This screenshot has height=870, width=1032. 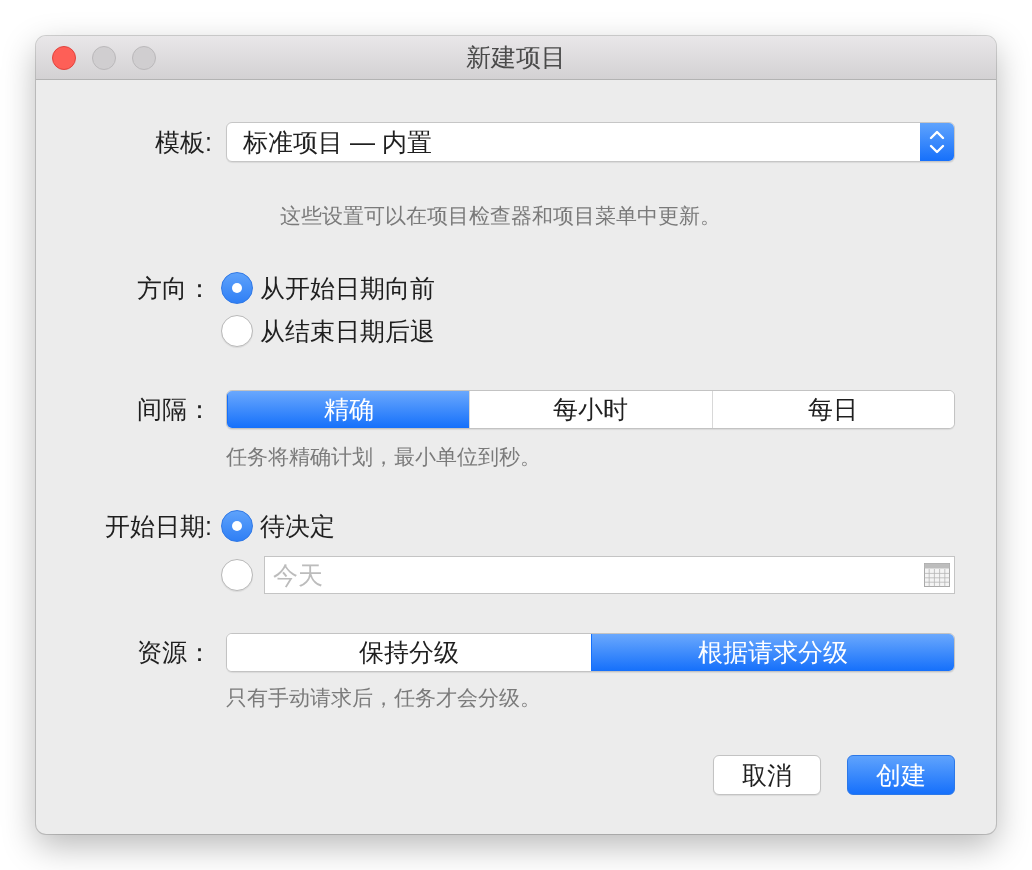 What do you see at coordinates (832, 409) in the screenshot?
I see `segment-tab: 每日` at bounding box center [832, 409].